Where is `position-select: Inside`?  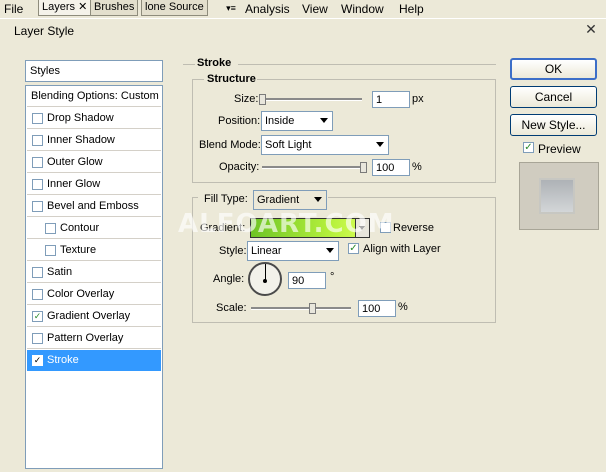 position-select: Inside is located at coordinates (297, 121).